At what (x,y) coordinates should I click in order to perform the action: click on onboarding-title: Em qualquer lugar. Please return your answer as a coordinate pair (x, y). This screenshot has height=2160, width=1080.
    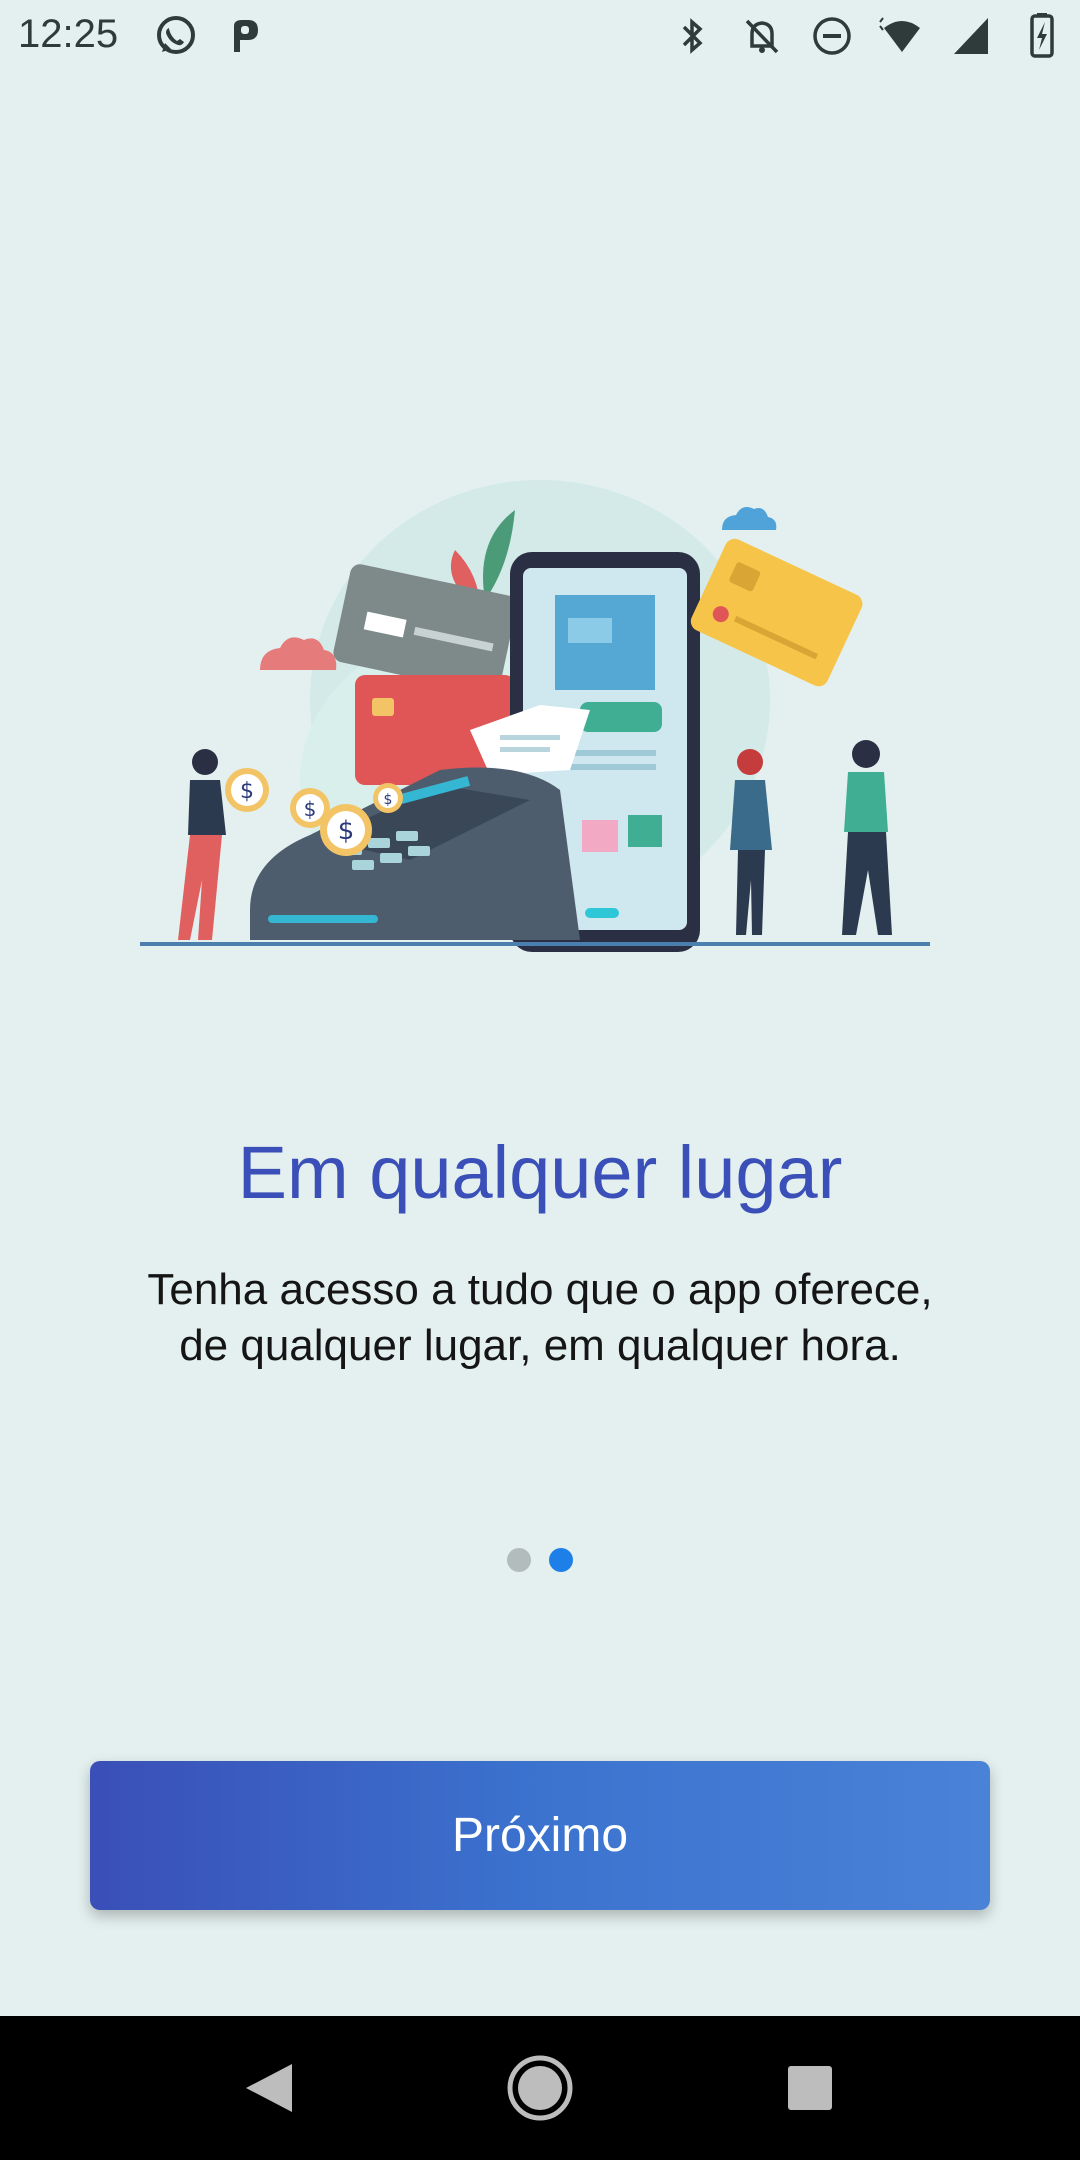
    Looking at the image, I should click on (540, 1172).